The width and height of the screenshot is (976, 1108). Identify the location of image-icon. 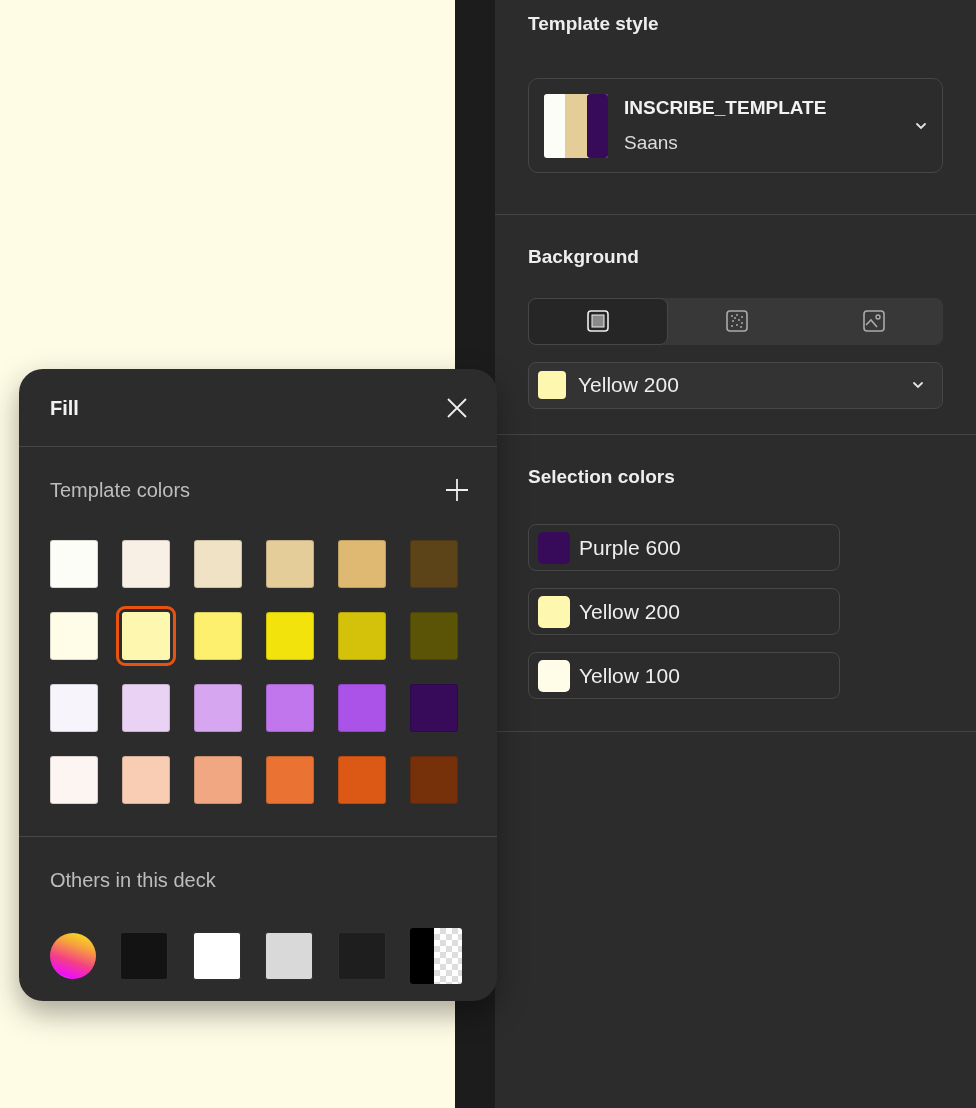
(874, 321).